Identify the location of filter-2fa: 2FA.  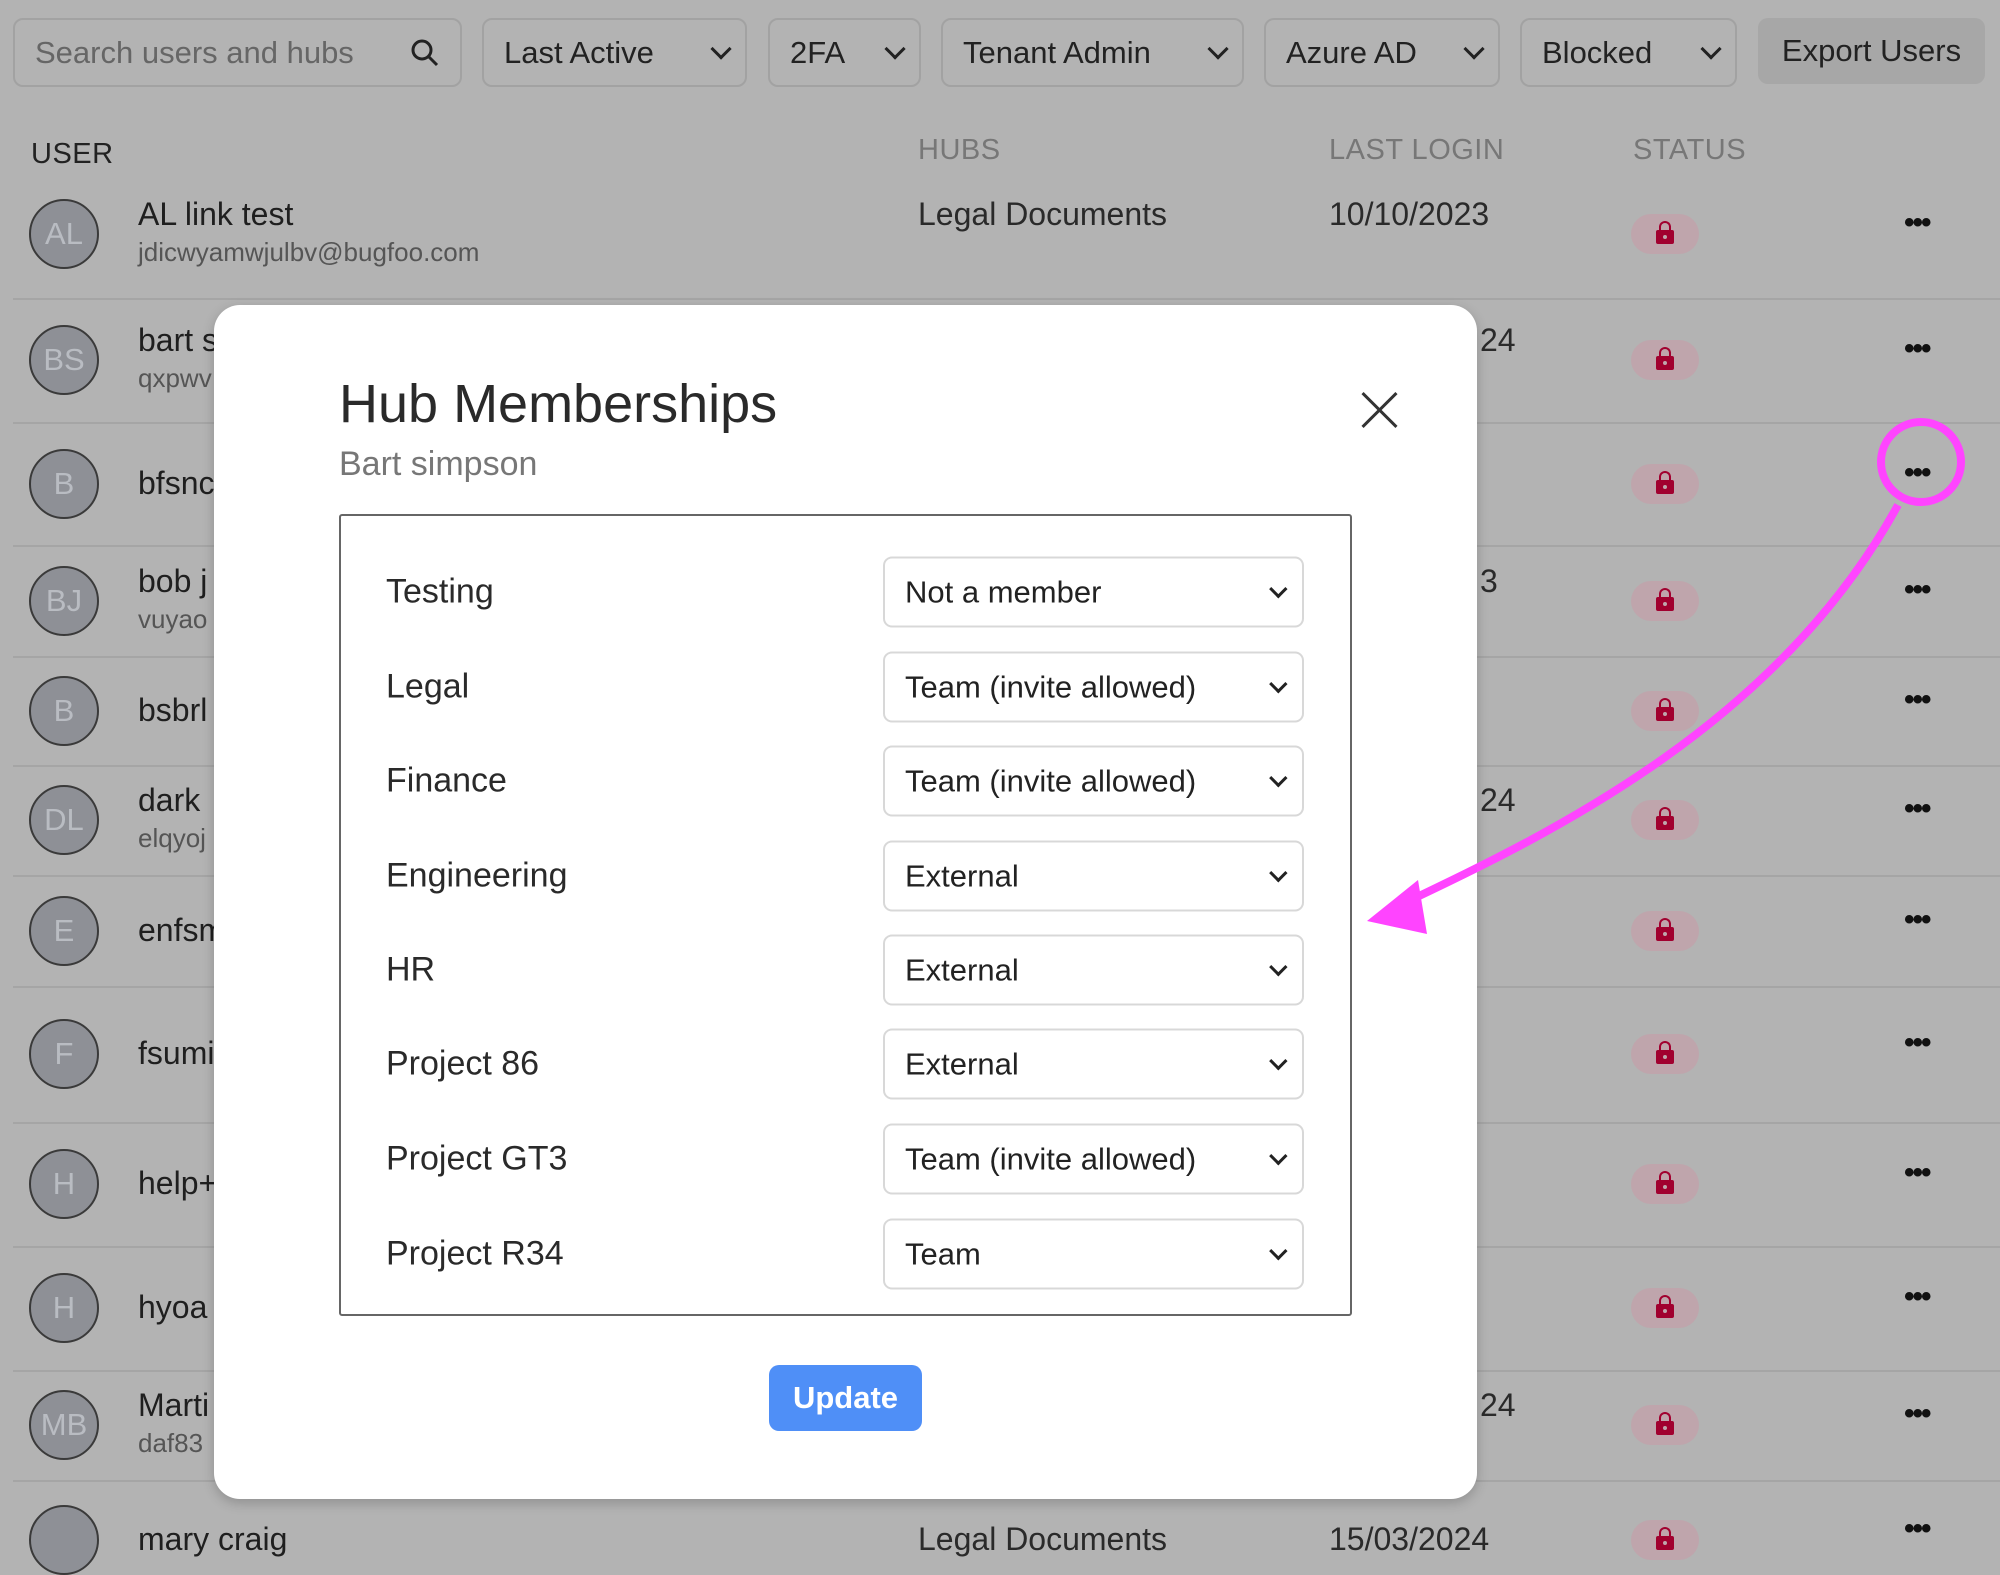
(844, 52).